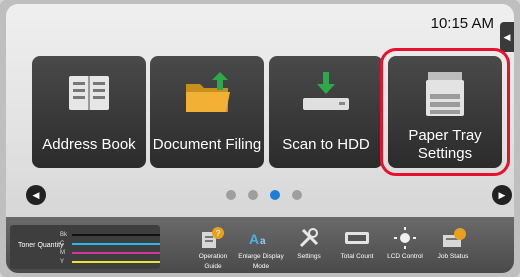  I want to click on operation-guide-label: Operation Guide, so click(213, 261).